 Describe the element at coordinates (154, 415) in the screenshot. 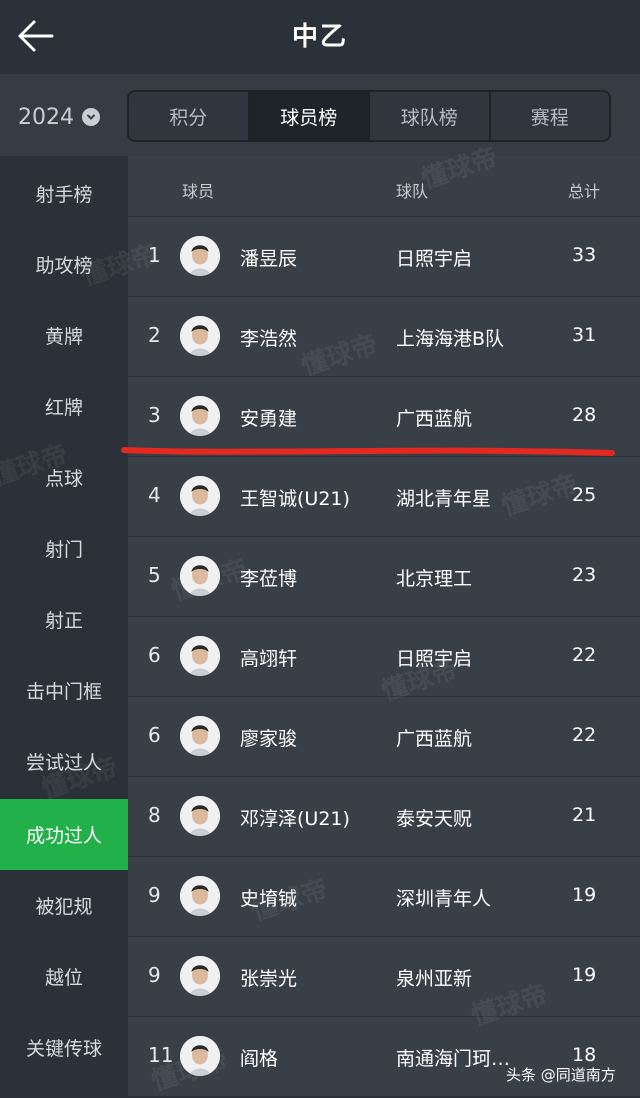

I see `rank: 3` at that location.